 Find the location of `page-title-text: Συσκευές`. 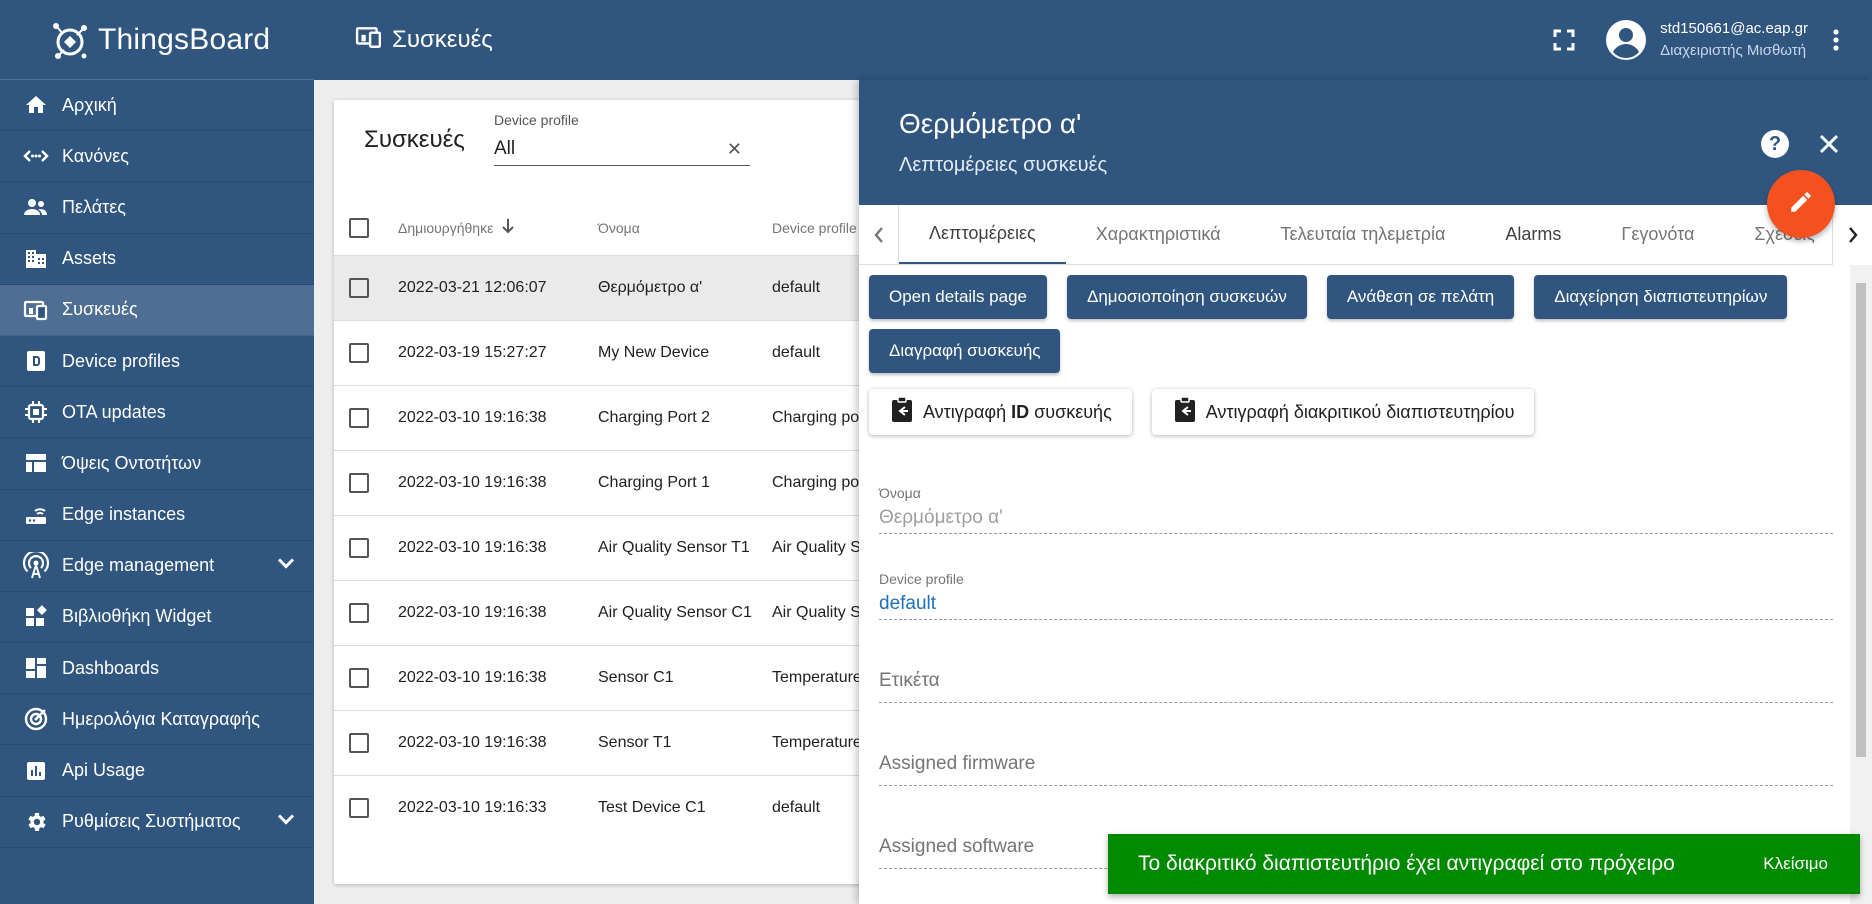

page-title-text: Συσκευές is located at coordinates (442, 39).